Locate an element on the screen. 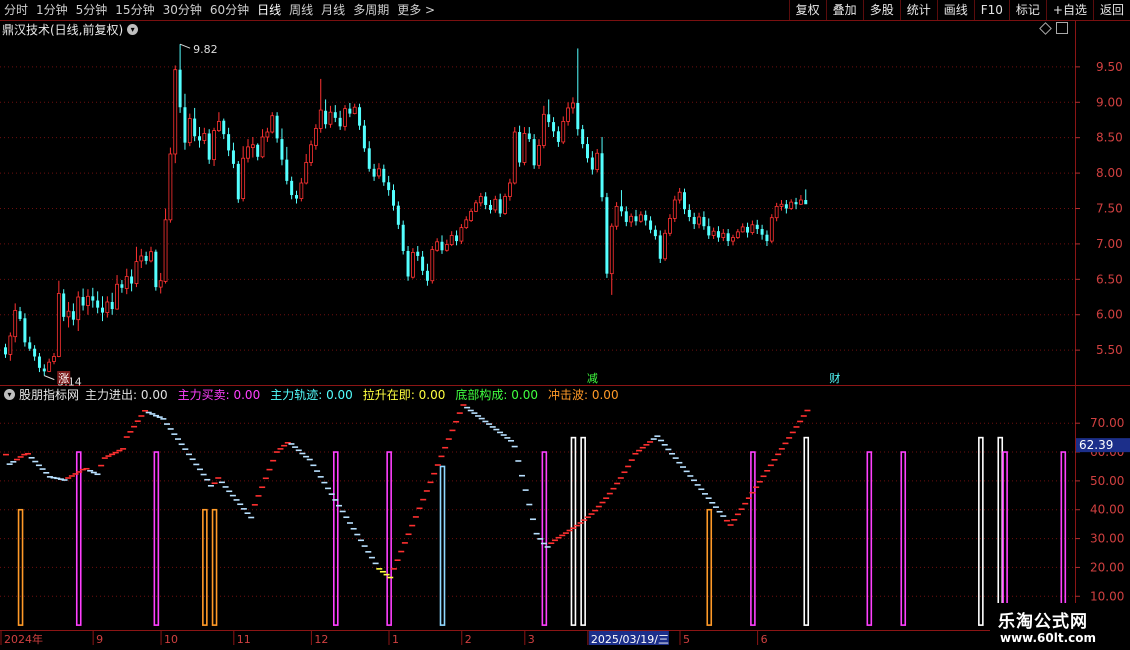 This screenshot has height=650, width=1130. event-mark: 减 is located at coordinates (592, 378).